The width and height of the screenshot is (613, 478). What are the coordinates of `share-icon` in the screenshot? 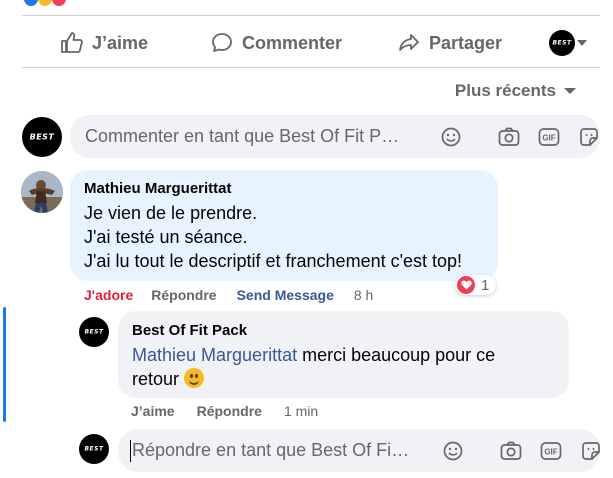 It's located at (409, 43).